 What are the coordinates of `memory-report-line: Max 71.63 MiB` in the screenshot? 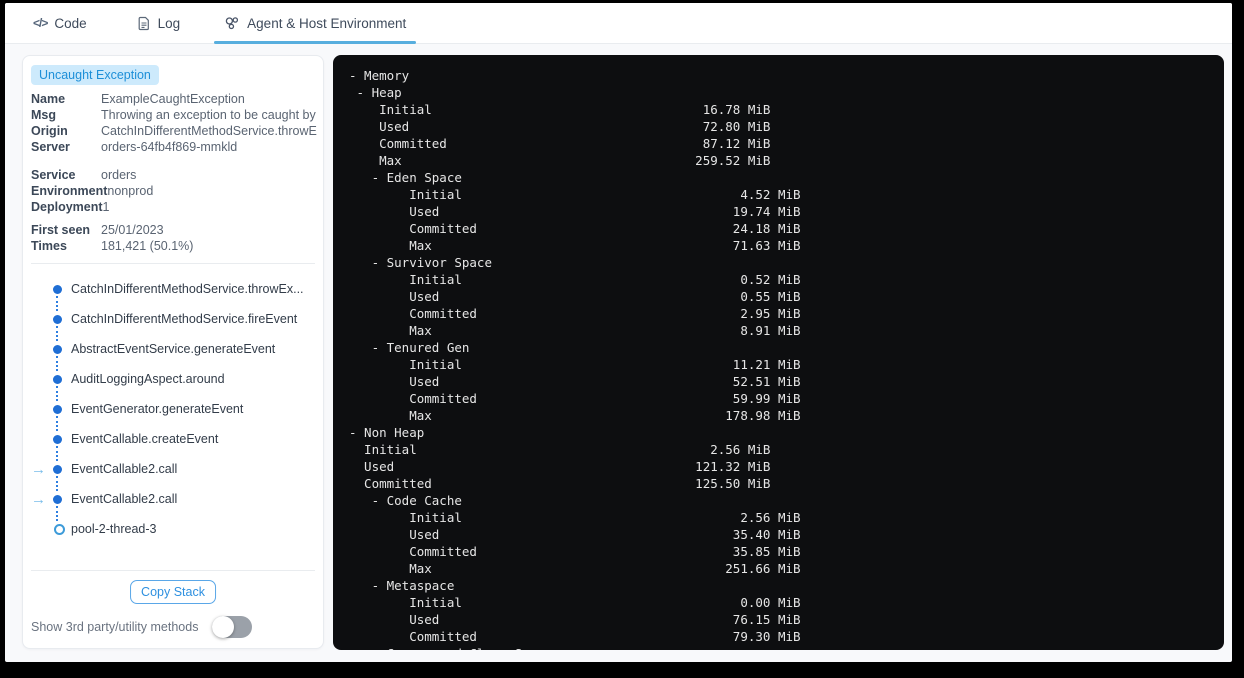 It's located at (575, 245).